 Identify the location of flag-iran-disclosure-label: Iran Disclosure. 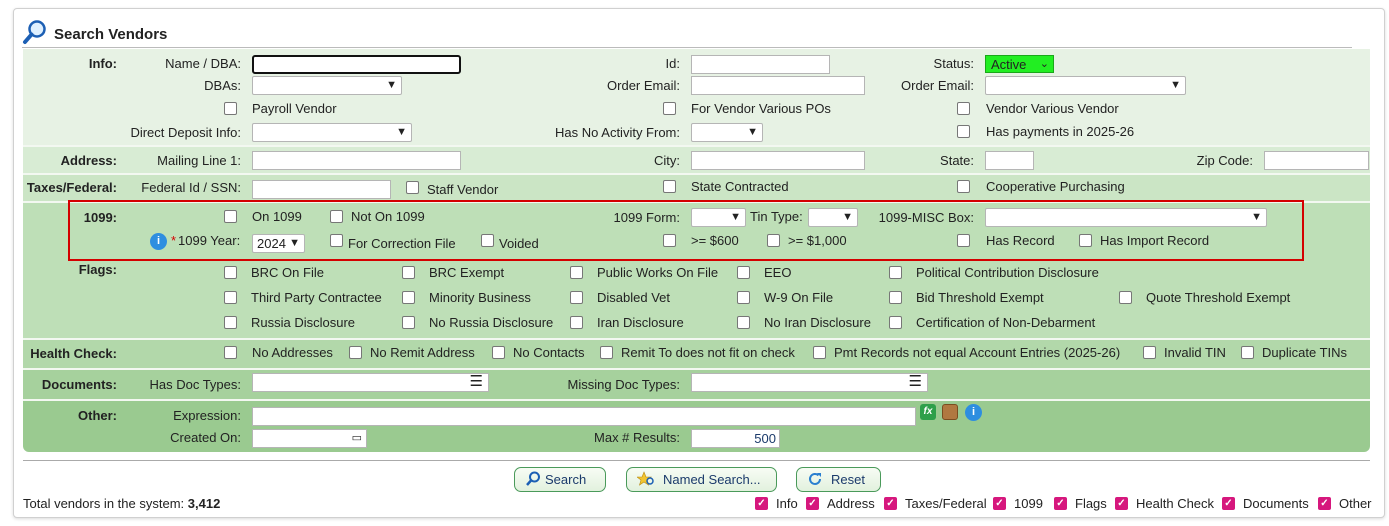
(640, 322).